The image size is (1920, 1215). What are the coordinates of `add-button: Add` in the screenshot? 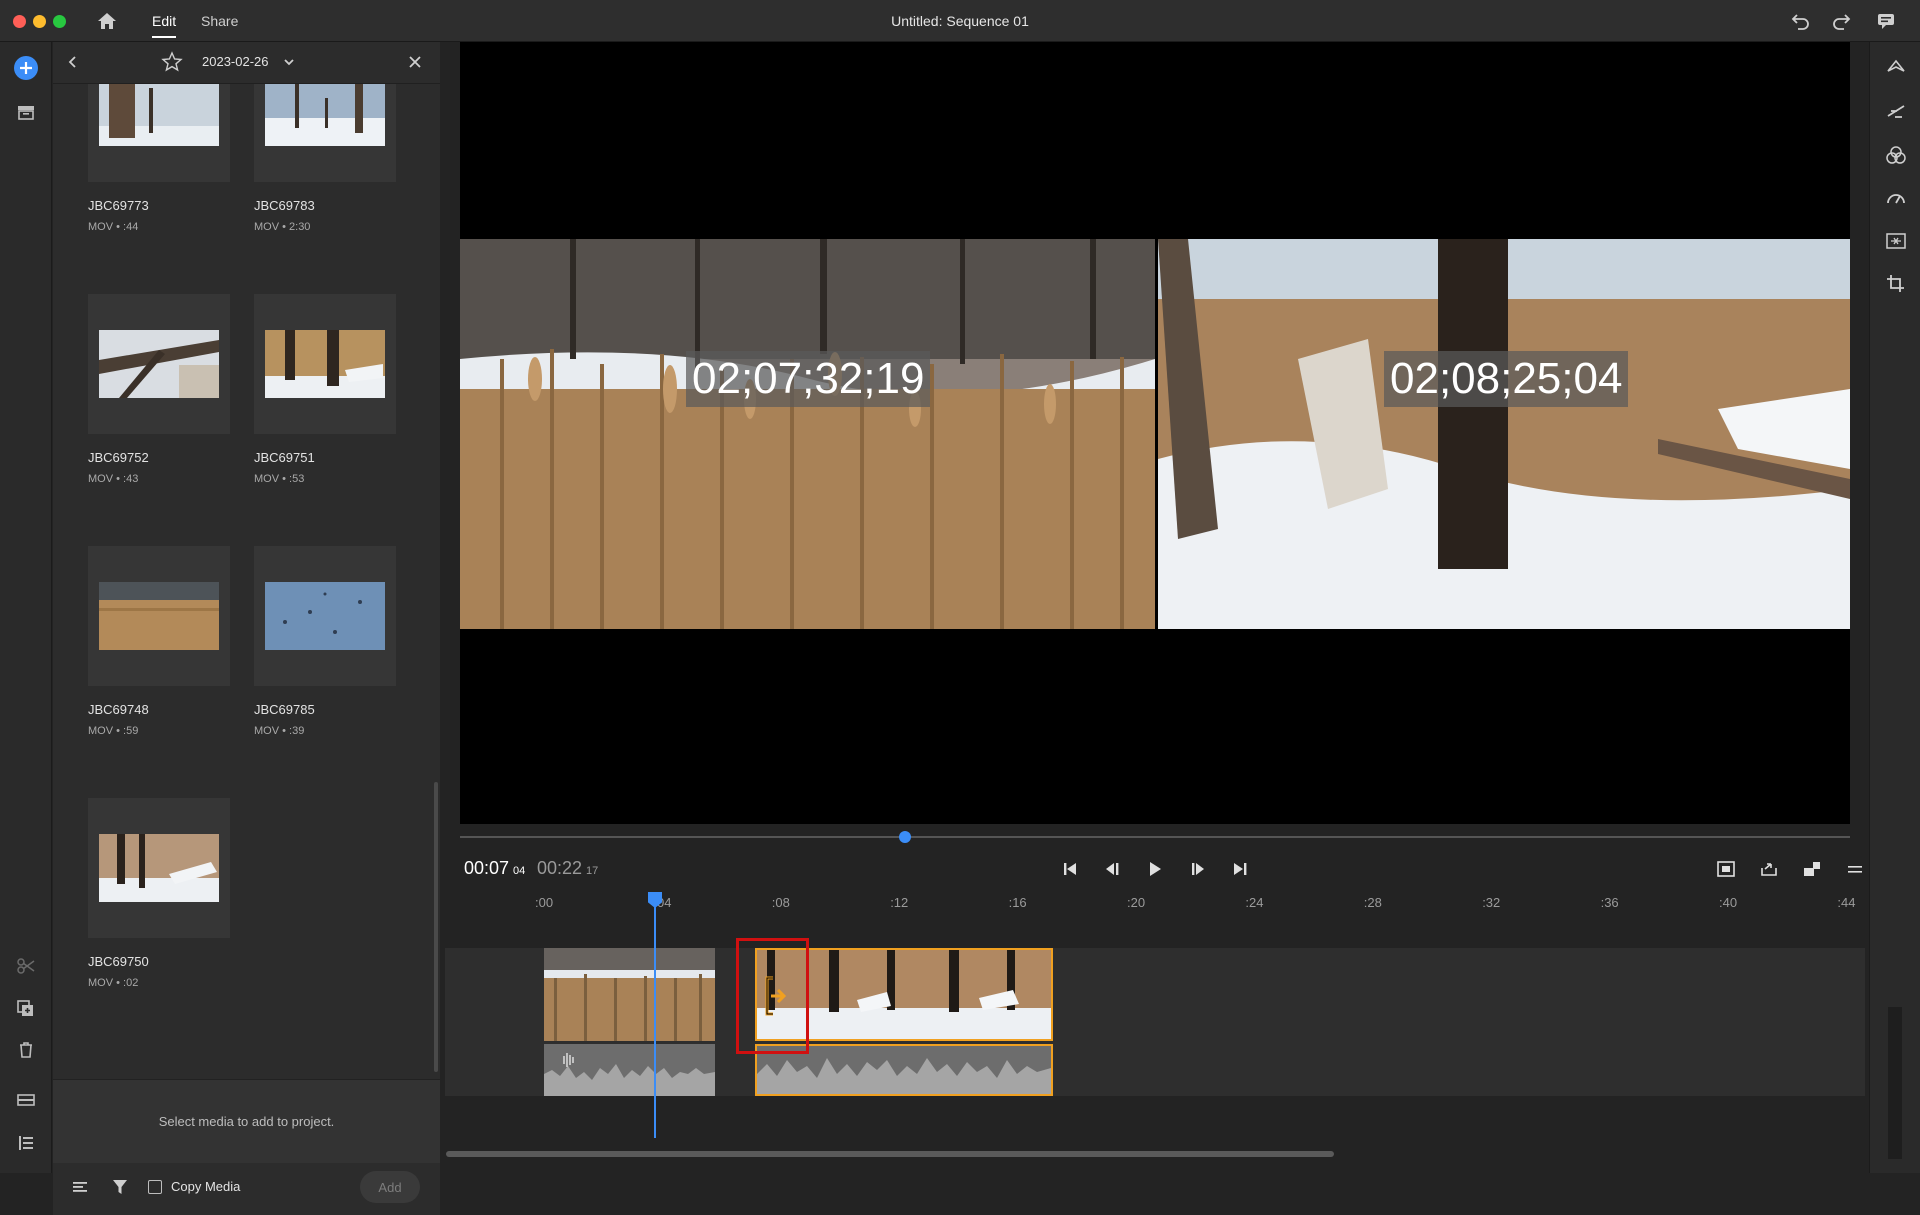 It's located at (390, 1187).